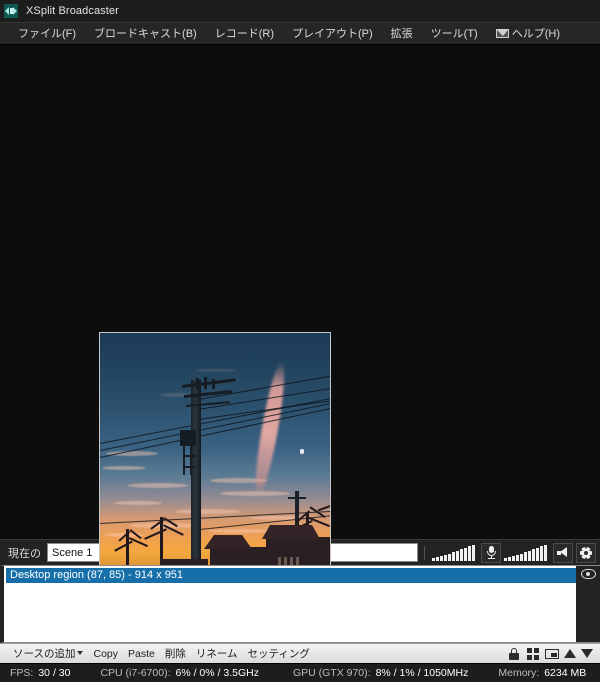 The image size is (600, 682). What do you see at coordinates (72, 11) in the screenshot?
I see `window-title: XSplit Broadcaster` at bounding box center [72, 11].